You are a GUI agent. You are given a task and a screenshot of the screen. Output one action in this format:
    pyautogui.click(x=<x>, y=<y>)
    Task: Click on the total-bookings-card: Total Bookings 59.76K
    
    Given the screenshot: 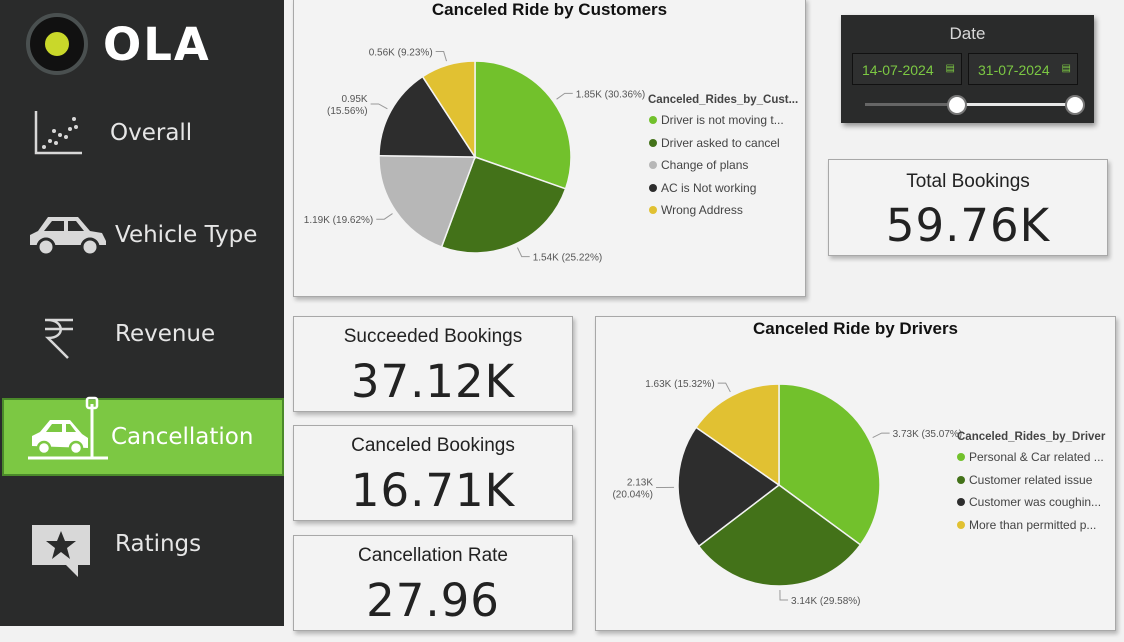 What is the action you would take?
    pyautogui.click(x=968, y=207)
    